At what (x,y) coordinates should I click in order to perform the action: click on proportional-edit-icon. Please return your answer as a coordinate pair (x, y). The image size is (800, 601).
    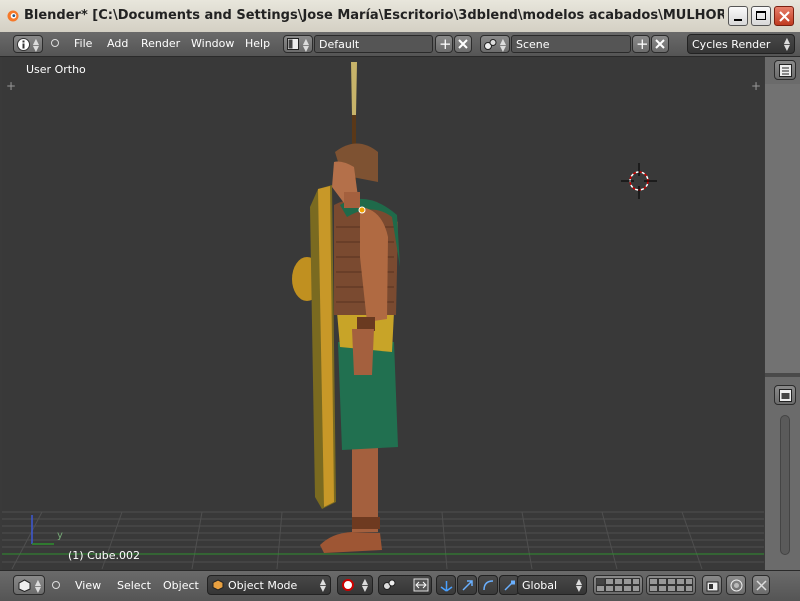
    Looking at the image, I should click on (736, 585).